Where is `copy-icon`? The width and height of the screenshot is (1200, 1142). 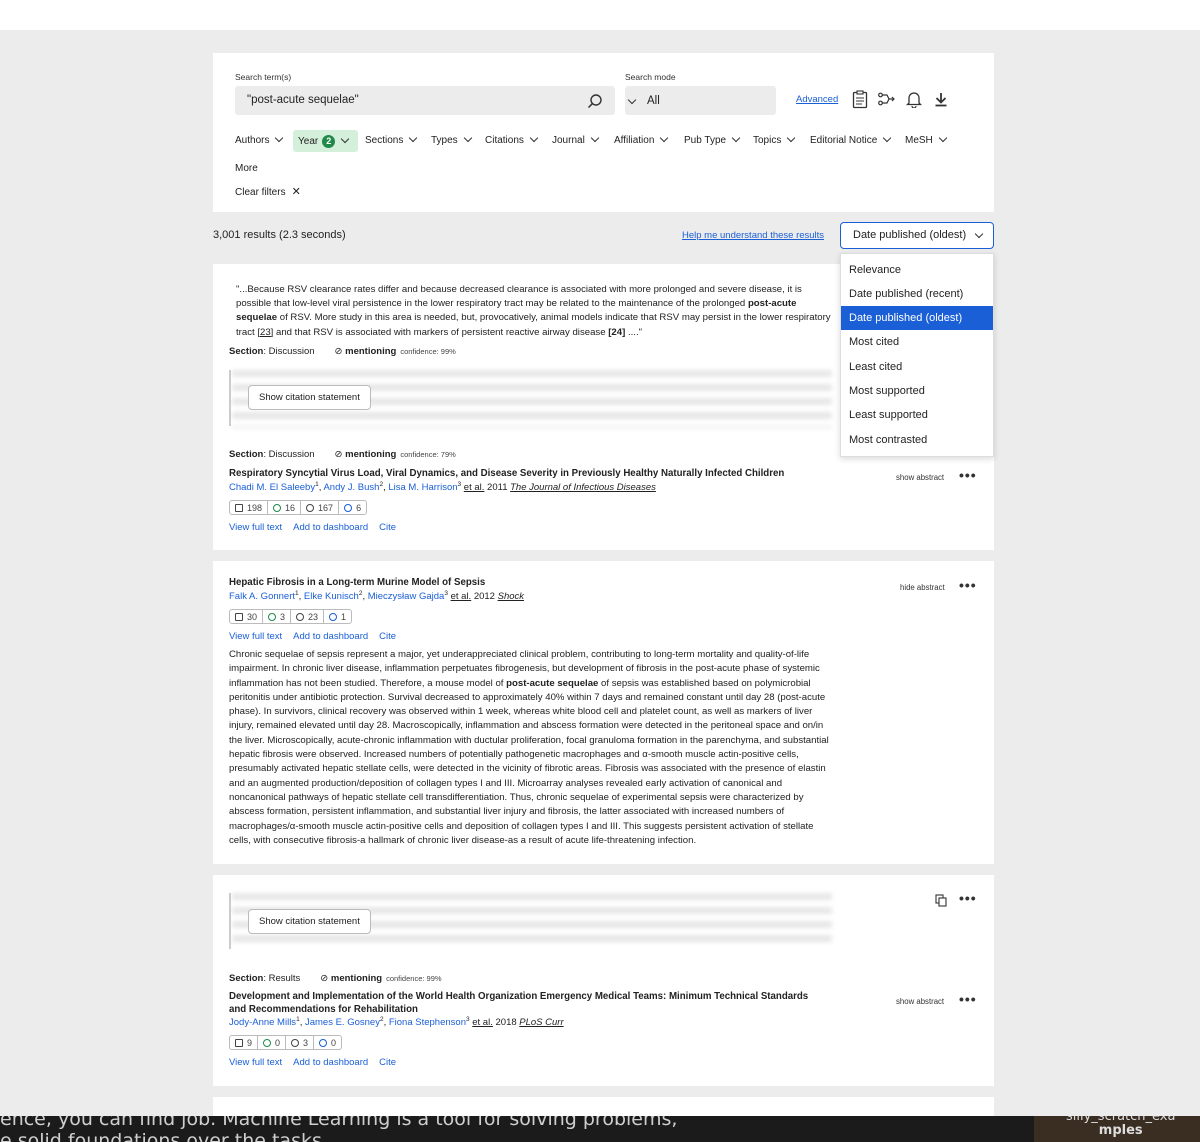
copy-icon is located at coordinates (941, 900).